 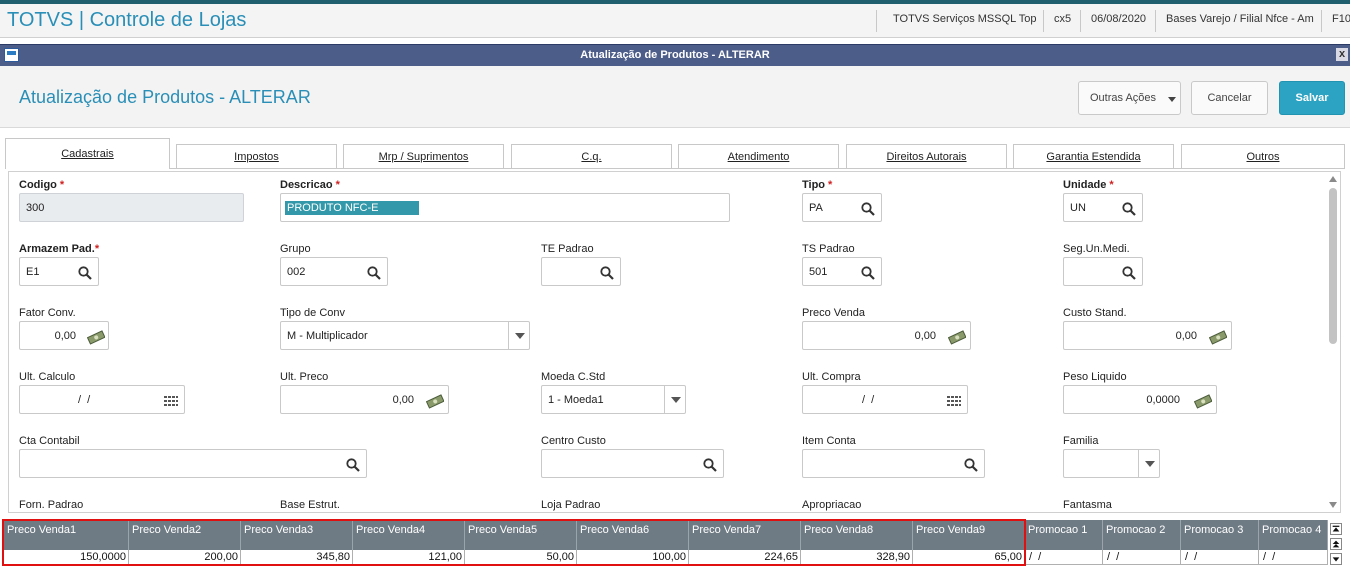 I want to click on seg-un-field, so click(x=1103, y=271).